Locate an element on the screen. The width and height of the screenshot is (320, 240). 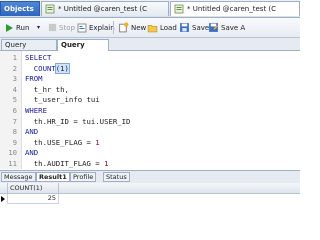
code-text: th.AUDIT_FLAG = 1 is located at coordinates (67, 164).